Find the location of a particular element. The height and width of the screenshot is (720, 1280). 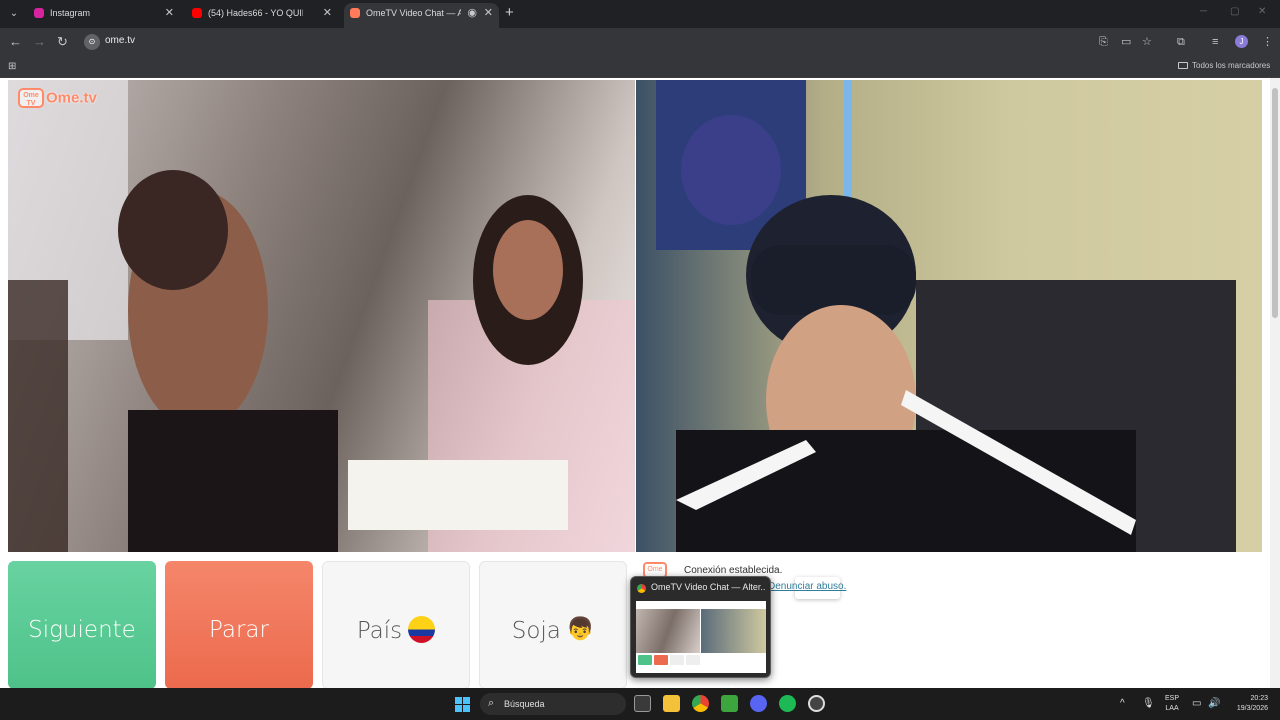

colombia-flag-icon is located at coordinates (422, 629).